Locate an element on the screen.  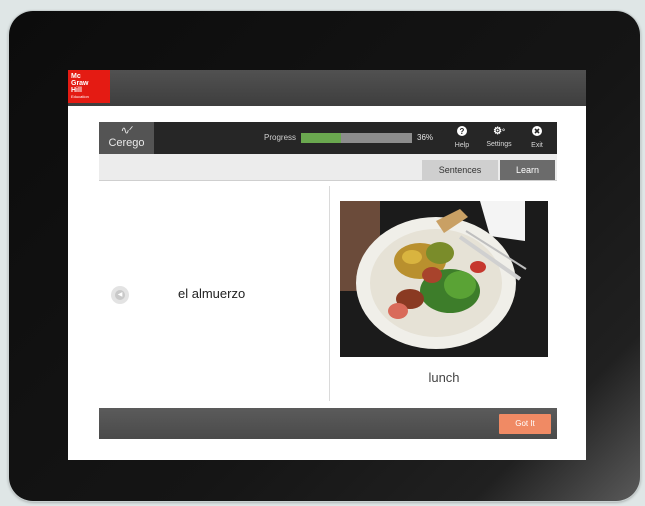
translation-text: lunch is located at coordinates (444, 377).